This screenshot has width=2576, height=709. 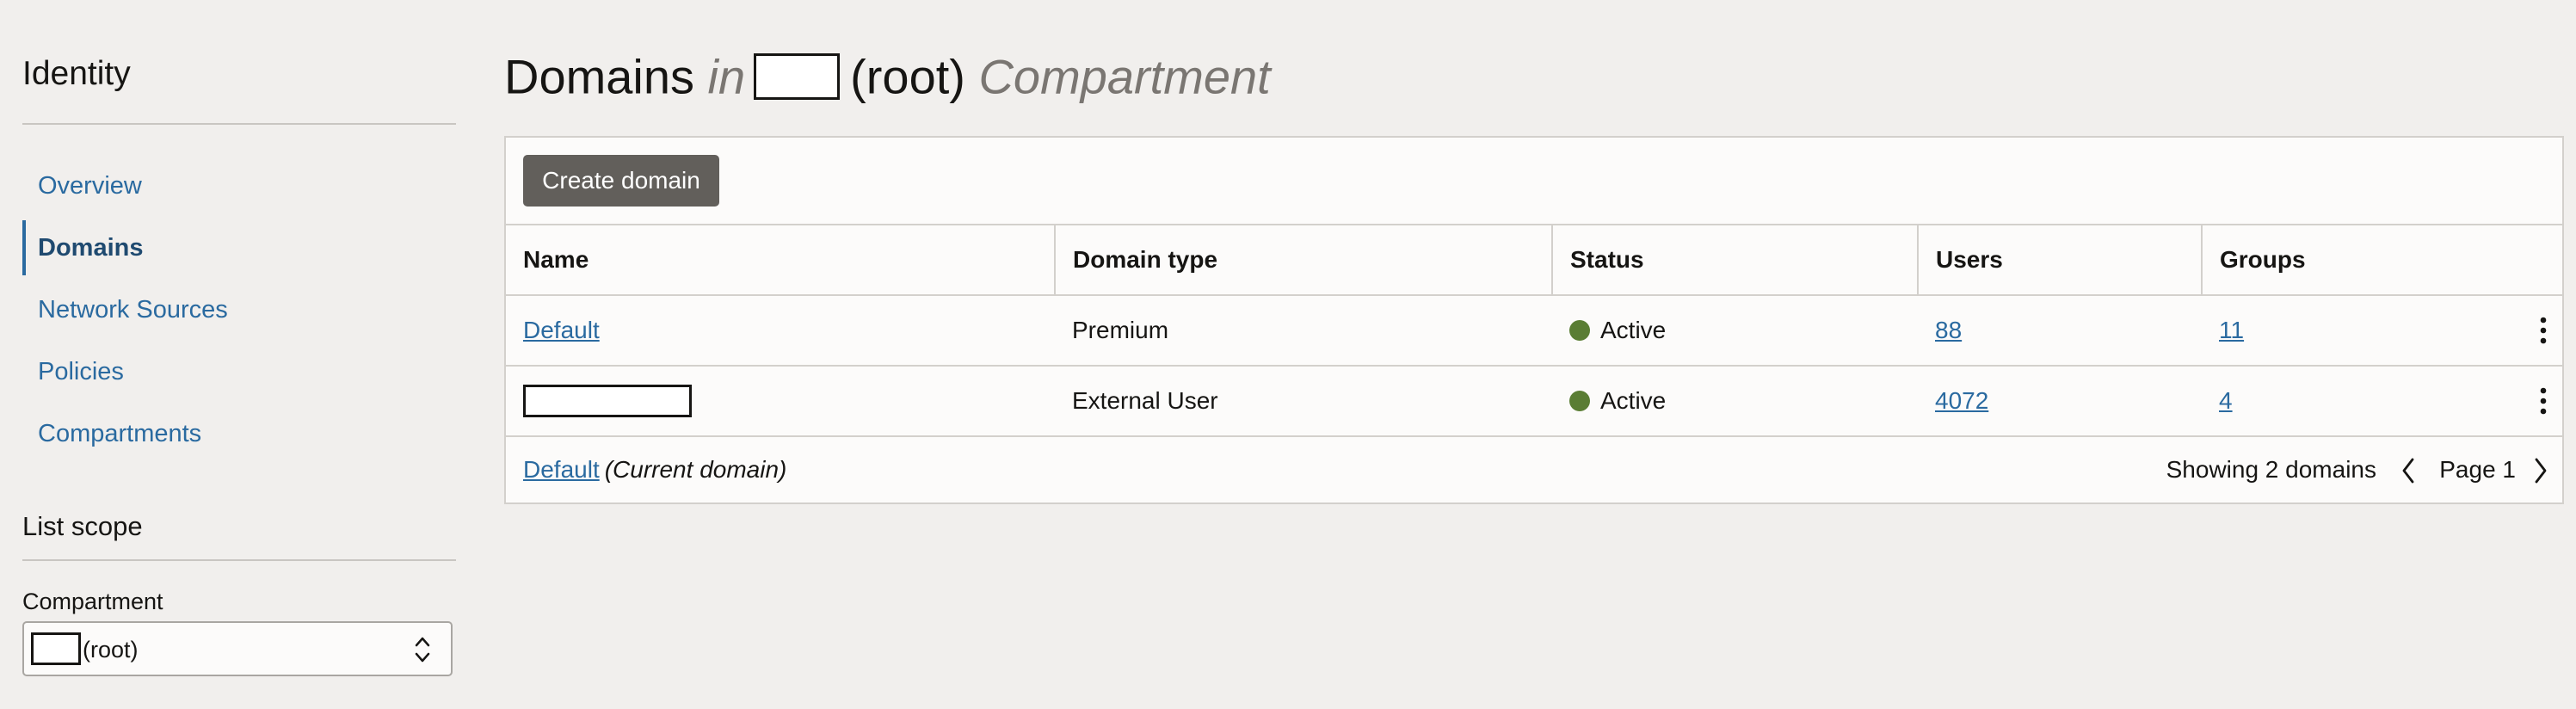 I want to click on column-header-status: Status, so click(x=1734, y=259).